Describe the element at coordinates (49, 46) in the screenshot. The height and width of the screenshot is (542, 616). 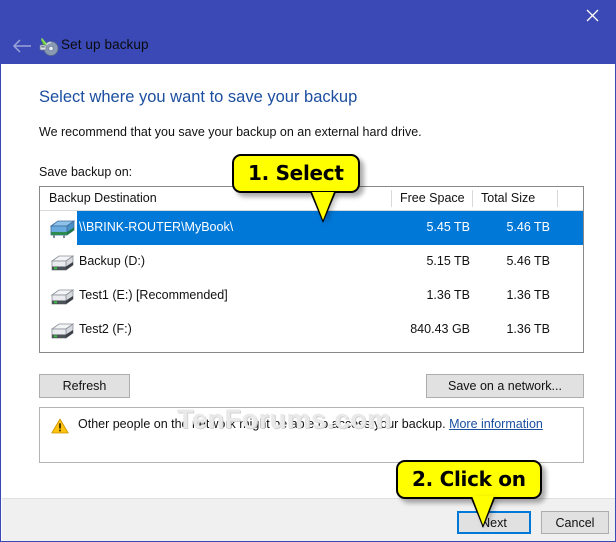
I see `backup-disc-icon` at that location.